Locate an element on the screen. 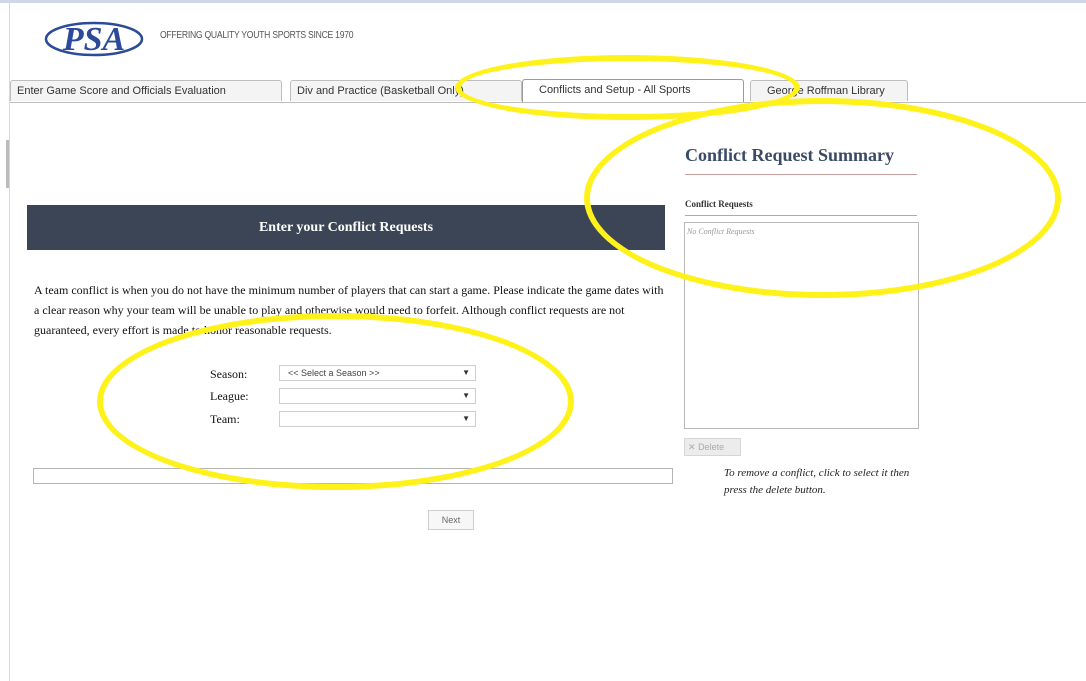  tab-roffman-library: George Roffman Library is located at coordinates (829, 90).